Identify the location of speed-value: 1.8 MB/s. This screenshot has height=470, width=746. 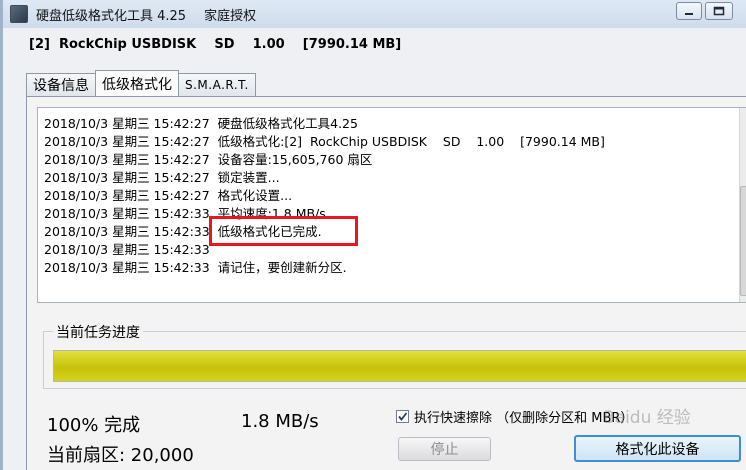
(280, 421).